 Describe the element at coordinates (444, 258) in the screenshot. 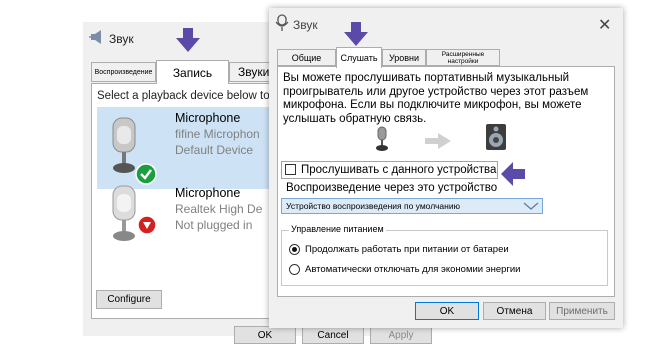

I see `power-management-group` at that location.